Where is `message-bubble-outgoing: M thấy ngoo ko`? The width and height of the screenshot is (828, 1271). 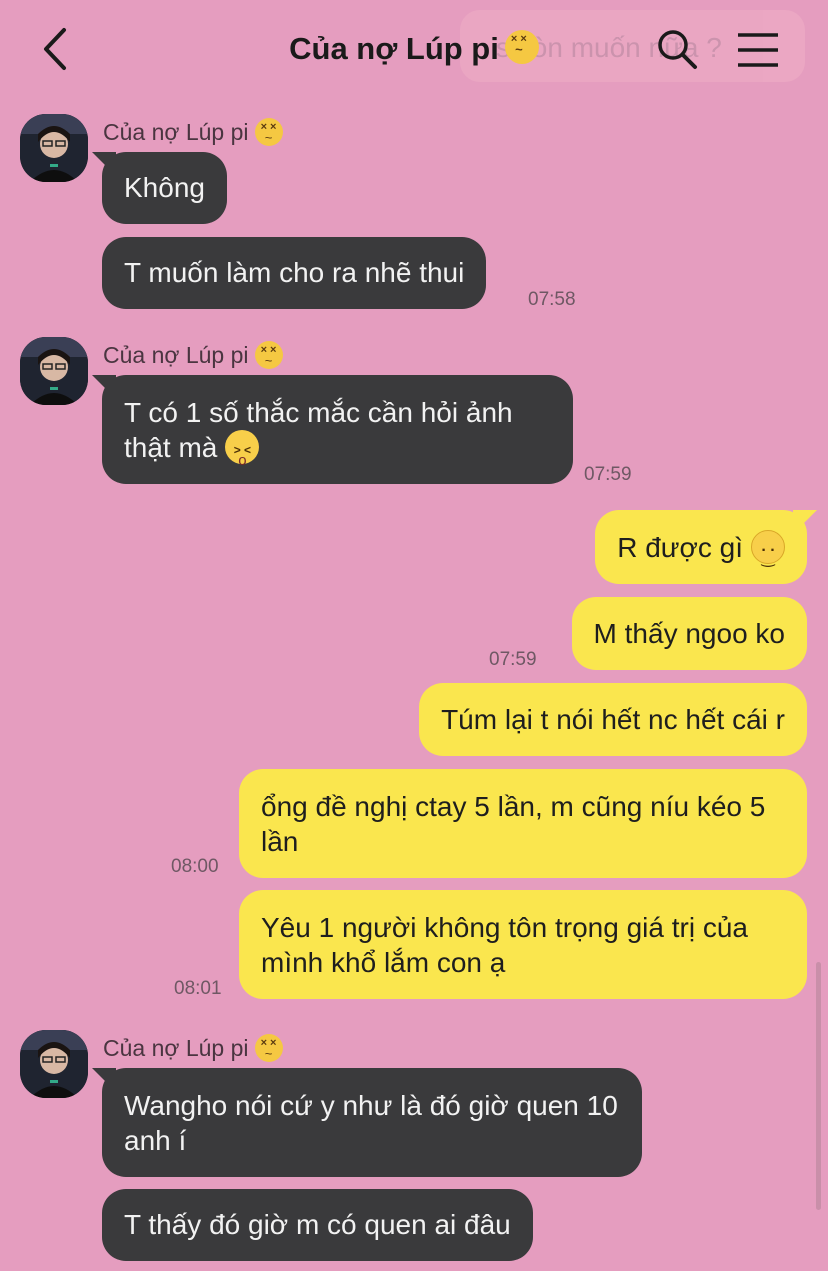
message-bubble-outgoing: M thấy ngoo ko is located at coordinates (689, 633).